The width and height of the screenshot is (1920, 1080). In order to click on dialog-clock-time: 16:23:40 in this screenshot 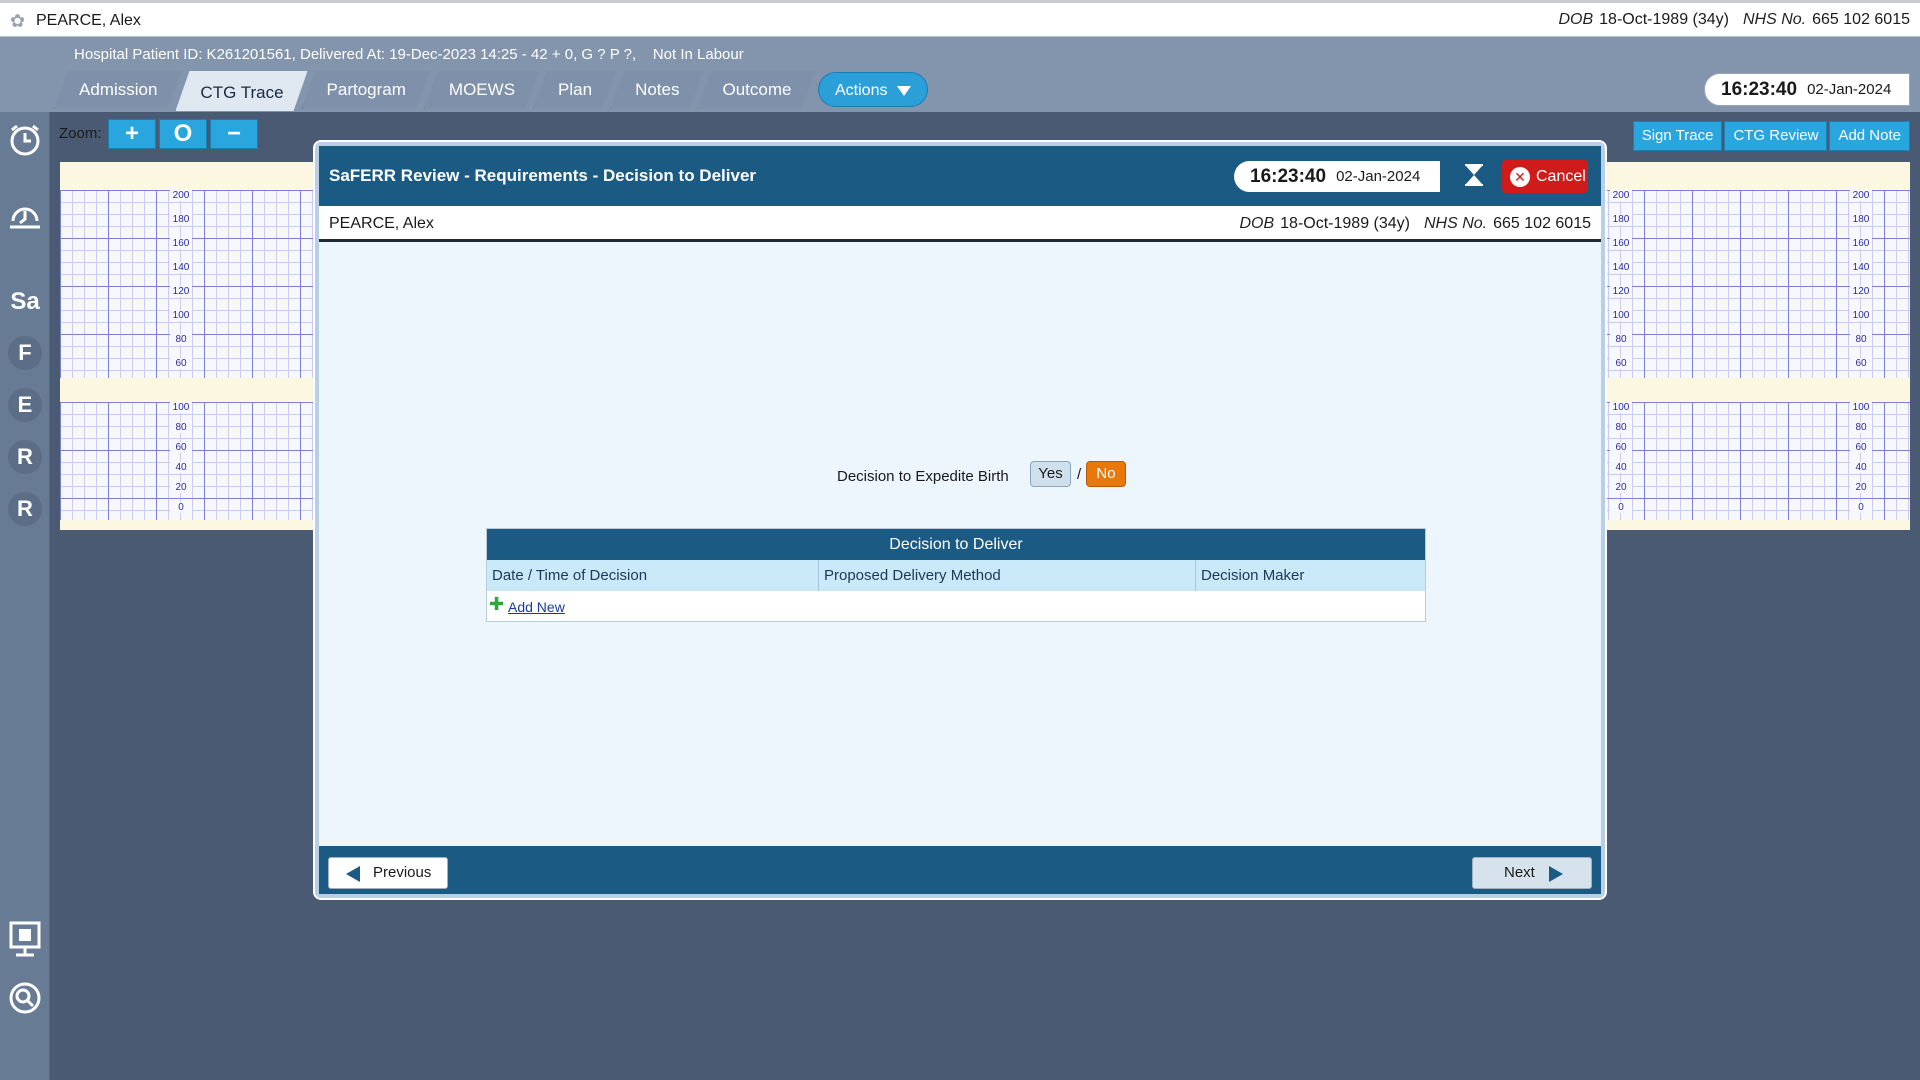, I will do `click(1288, 176)`.